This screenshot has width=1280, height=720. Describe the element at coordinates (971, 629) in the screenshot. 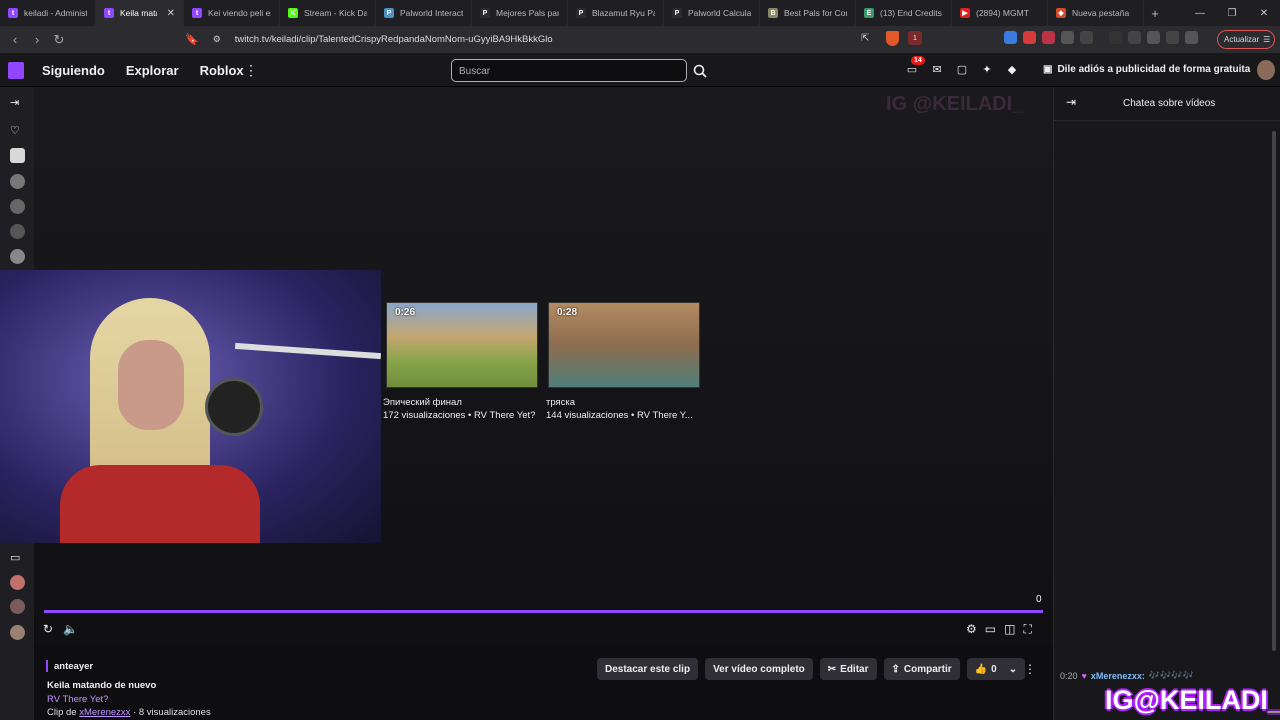

I see `settings-gear-icon: ⚙` at that location.